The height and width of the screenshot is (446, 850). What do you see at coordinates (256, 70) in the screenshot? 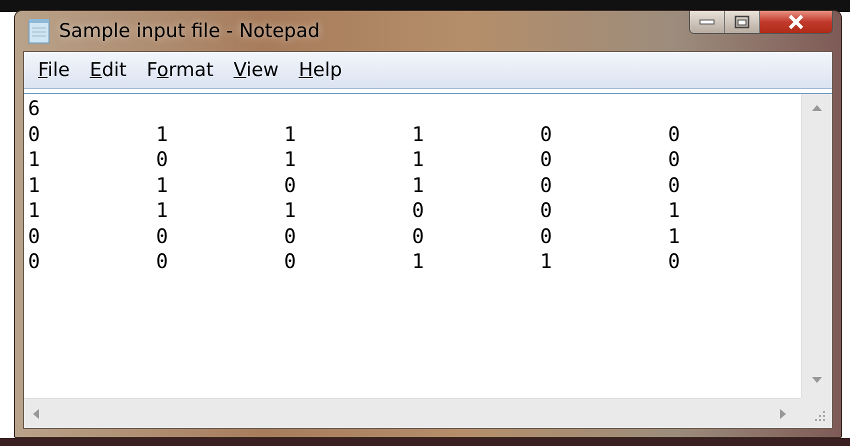
I see `menu-item: View` at bounding box center [256, 70].